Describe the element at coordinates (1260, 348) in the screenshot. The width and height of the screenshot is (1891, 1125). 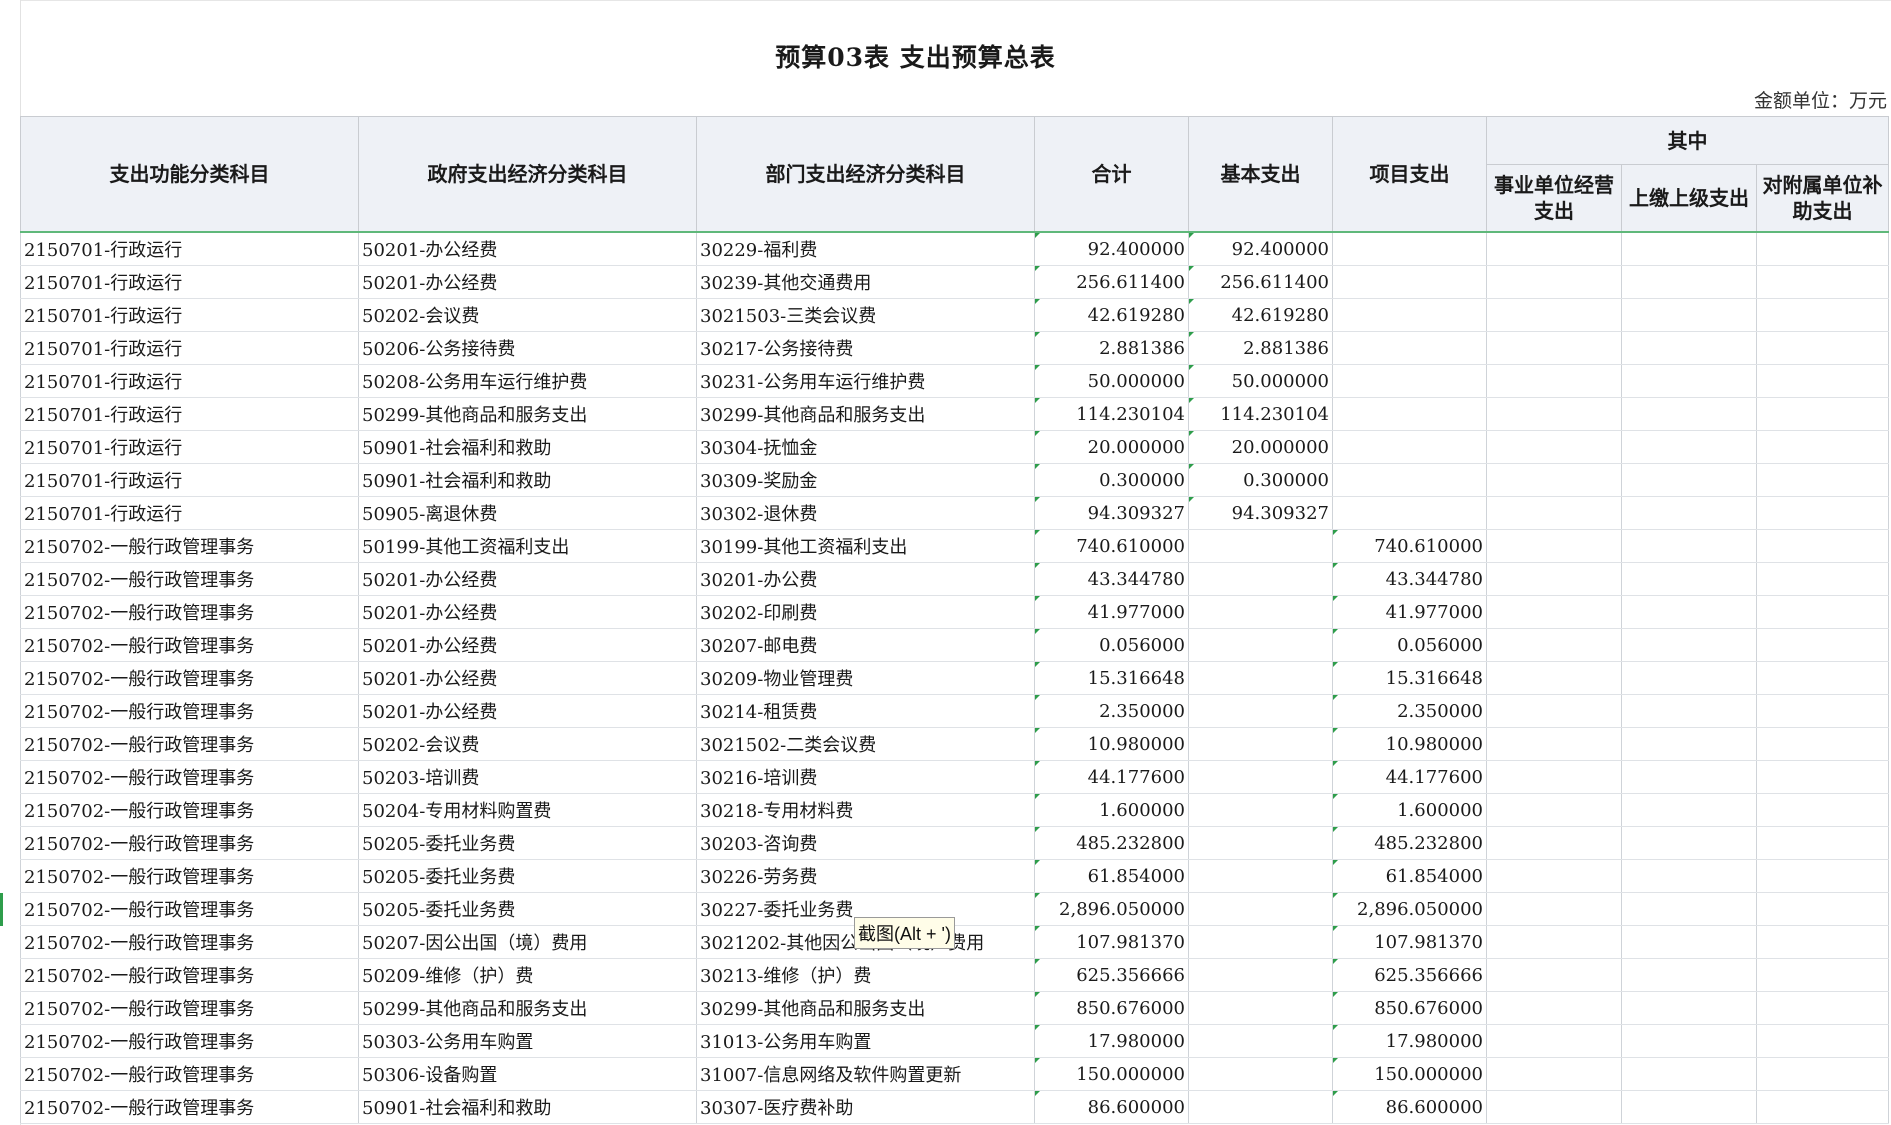
I see `cell-basic: 2.881386` at that location.